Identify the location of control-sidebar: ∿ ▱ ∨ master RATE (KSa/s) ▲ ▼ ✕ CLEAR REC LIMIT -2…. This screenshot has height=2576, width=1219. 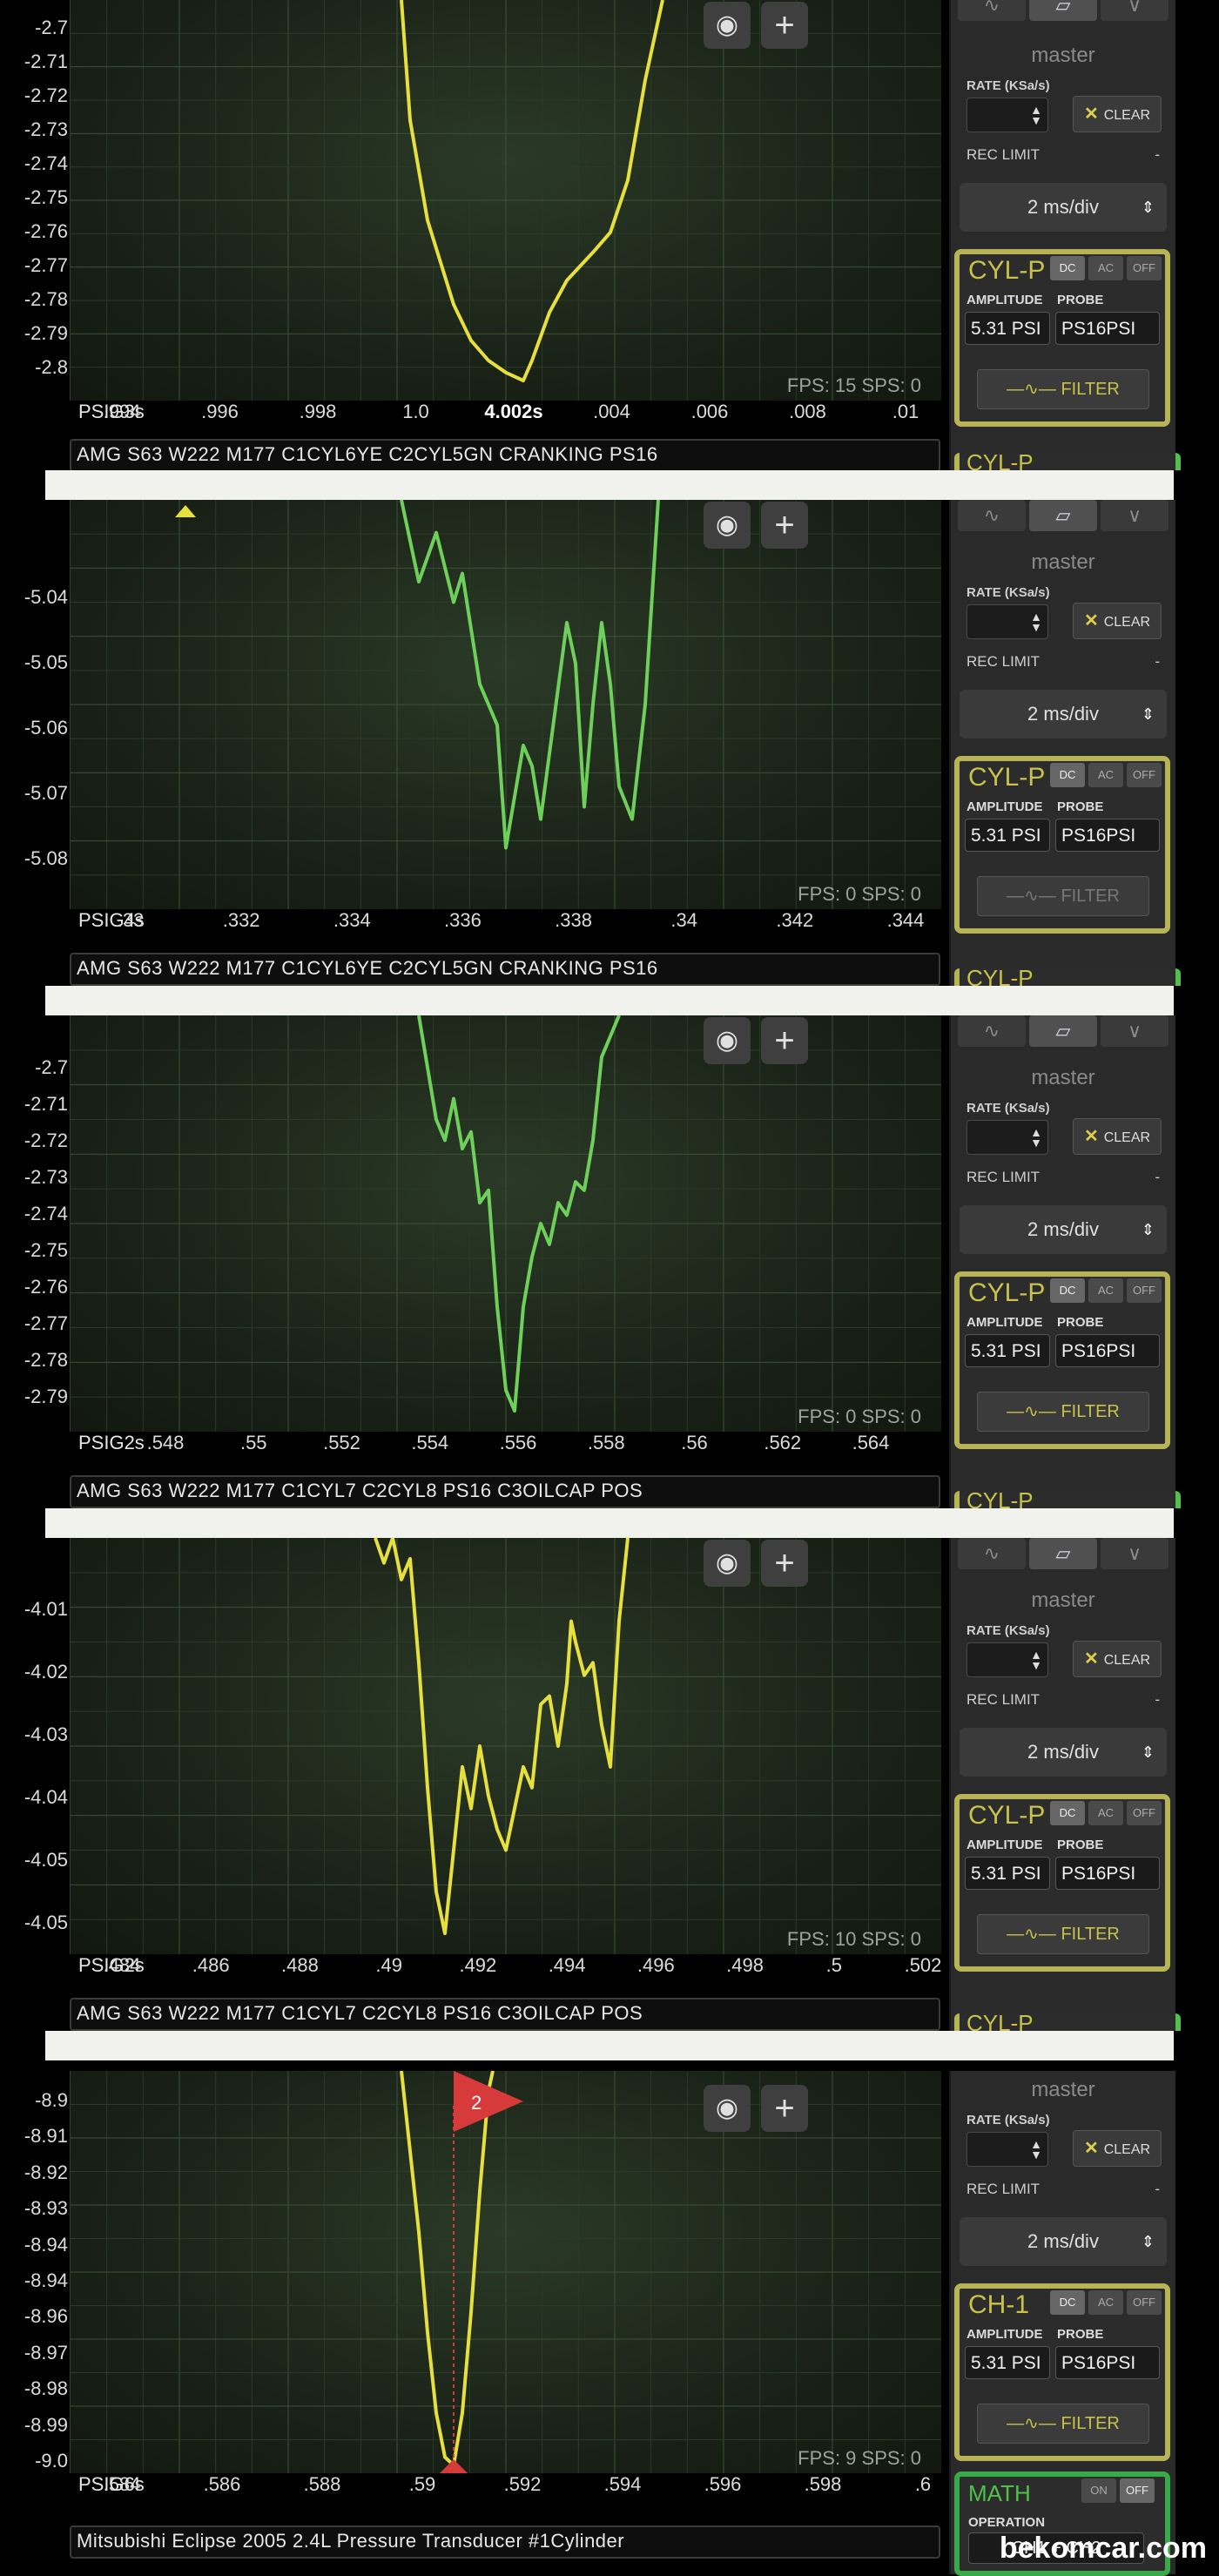
(1065, 1785).